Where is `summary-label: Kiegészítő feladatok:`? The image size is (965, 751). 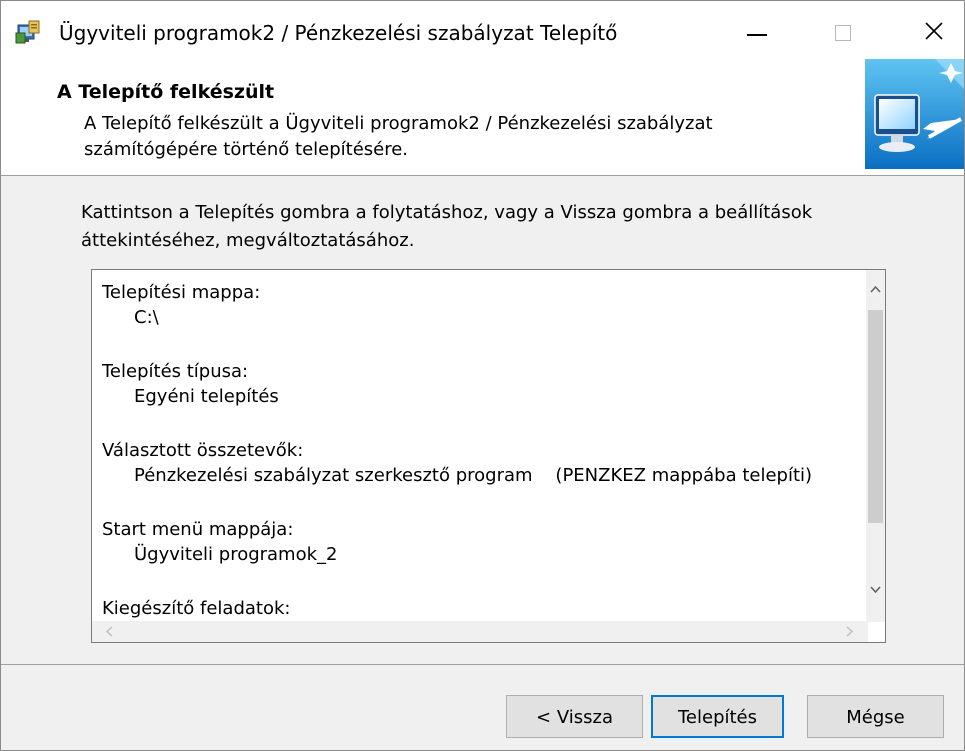 summary-label: Kiegészítő feladatok: is located at coordinates (196, 608).